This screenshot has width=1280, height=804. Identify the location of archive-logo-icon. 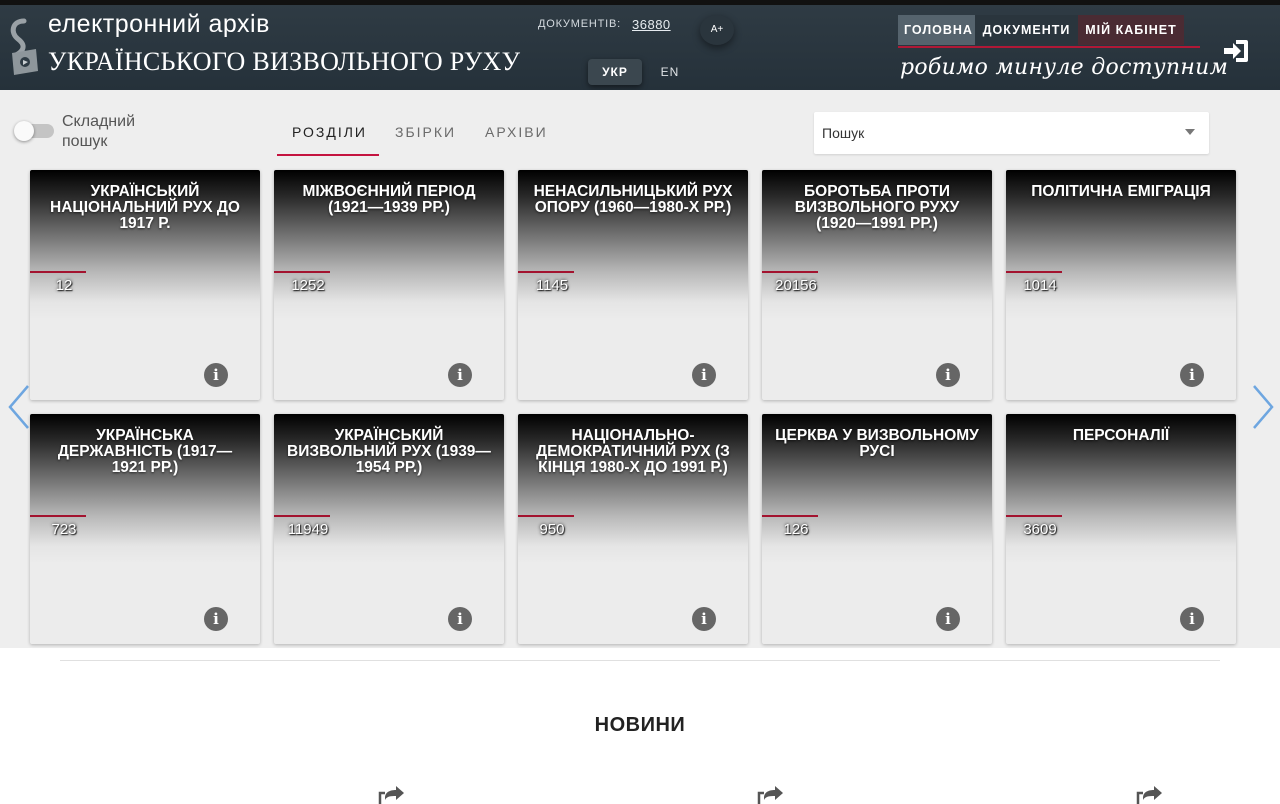
(24, 46).